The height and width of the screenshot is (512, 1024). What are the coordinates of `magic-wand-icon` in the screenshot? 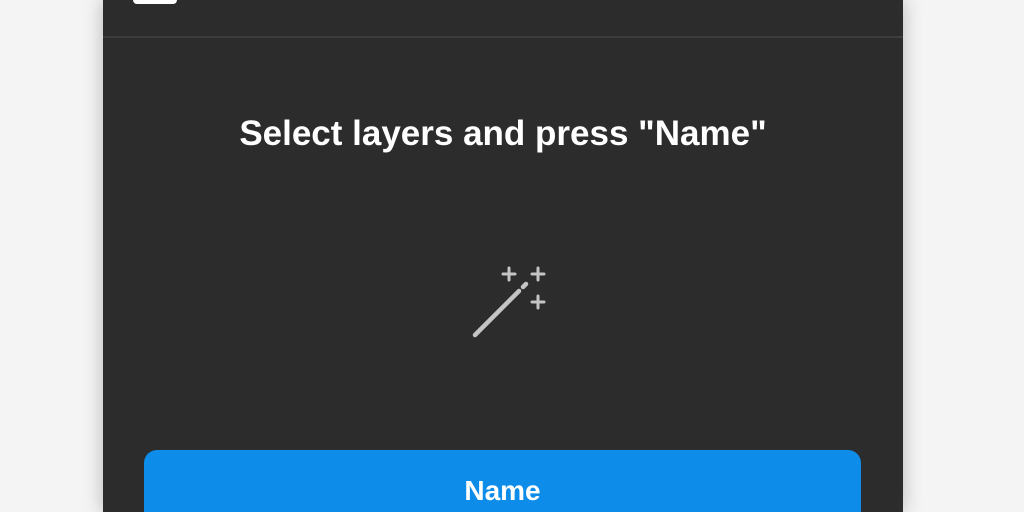 It's located at (509, 302).